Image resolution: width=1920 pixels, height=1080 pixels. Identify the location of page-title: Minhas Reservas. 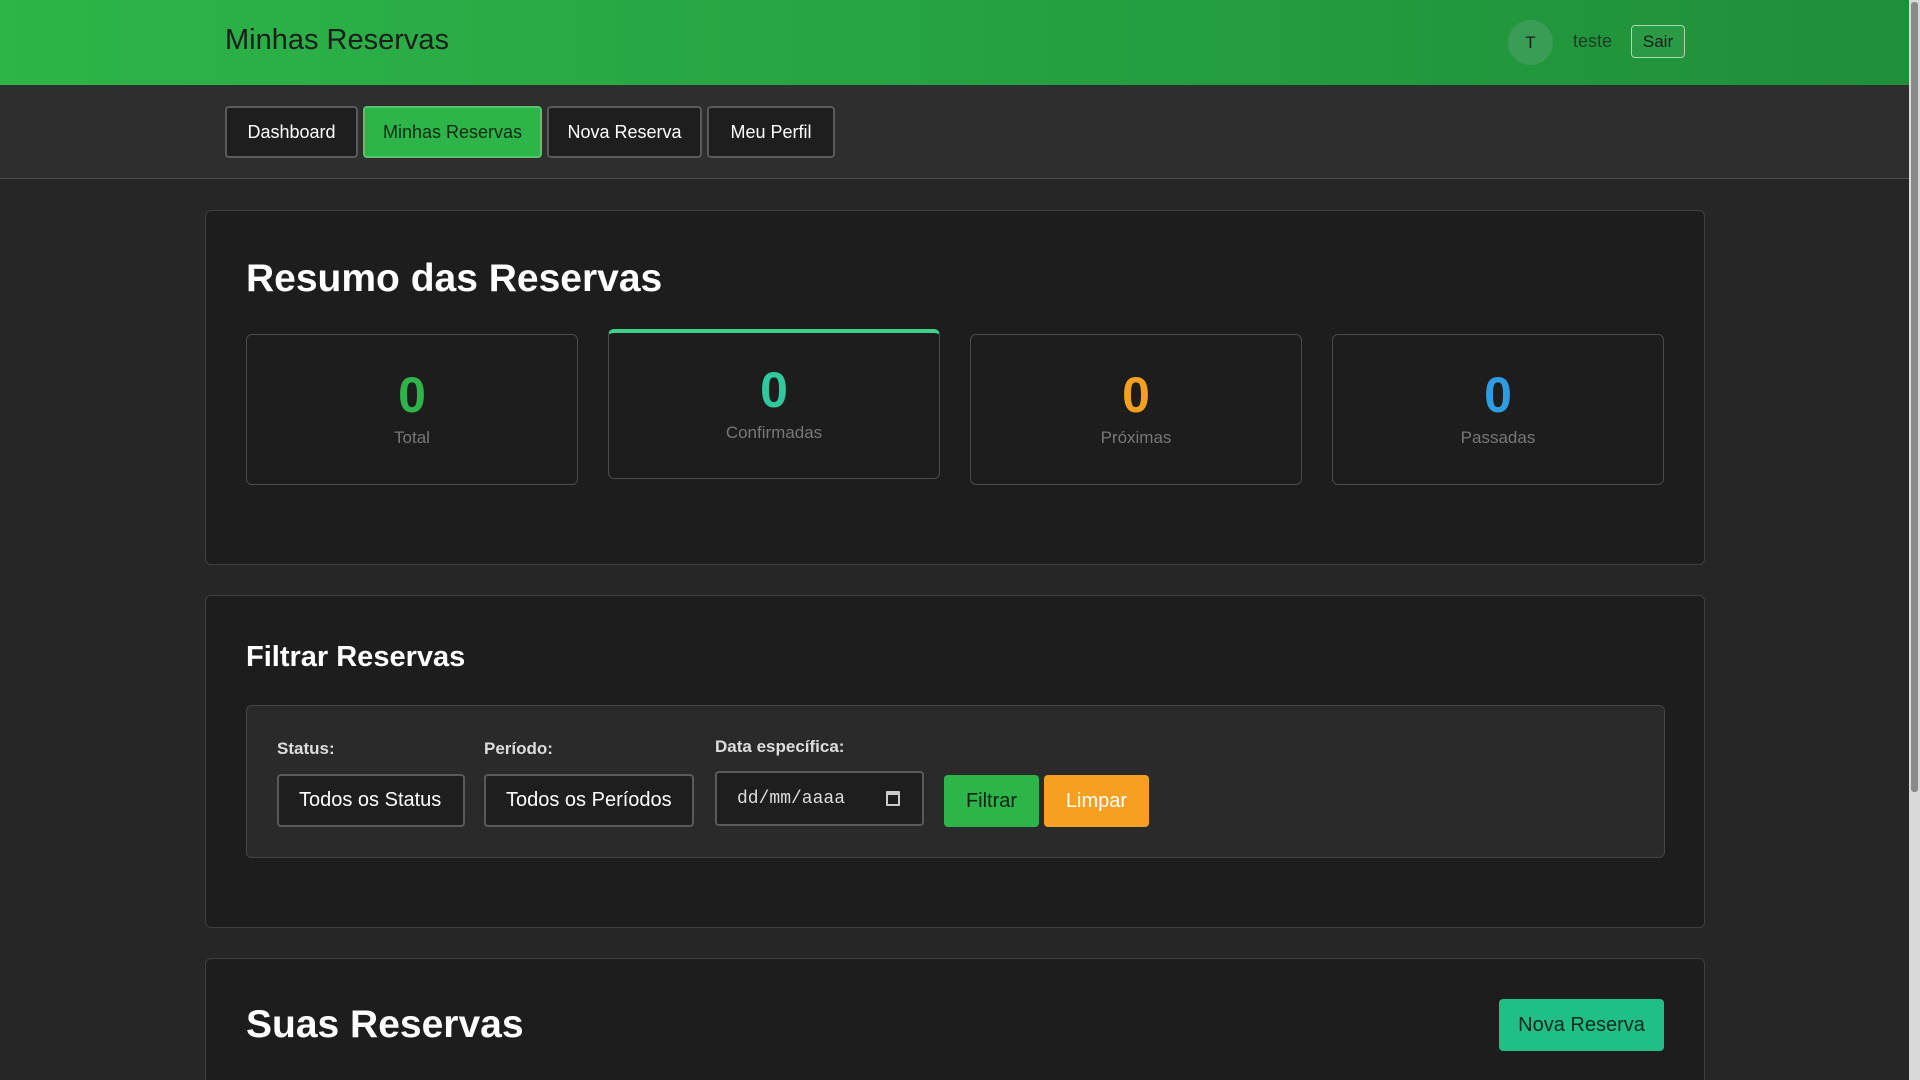
(337, 40).